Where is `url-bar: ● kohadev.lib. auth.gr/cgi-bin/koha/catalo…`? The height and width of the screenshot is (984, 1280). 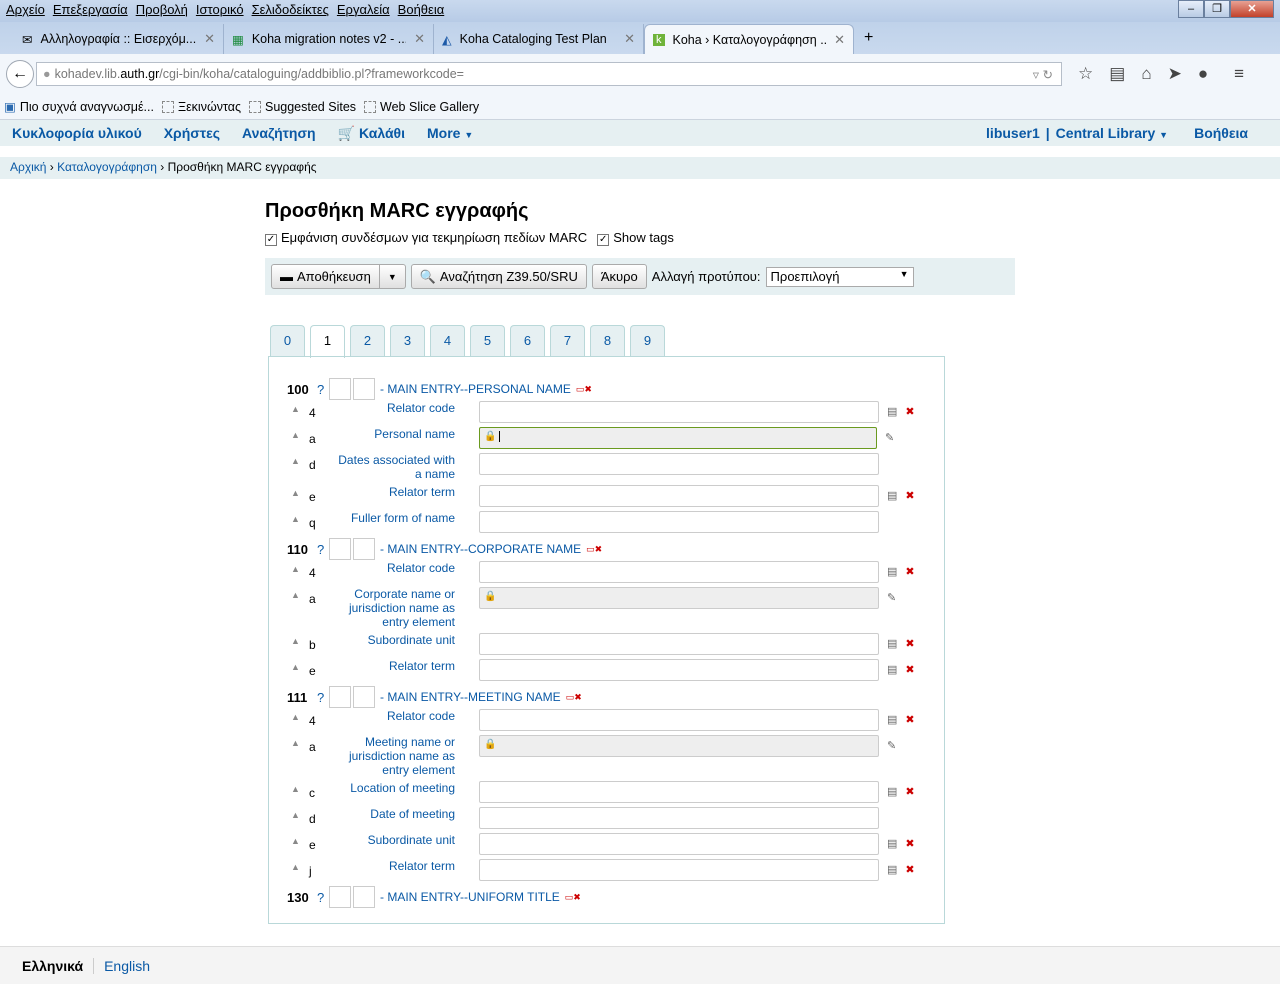
url-bar: ● kohadev.lib. auth.gr/cgi-bin/koha/catalo… is located at coordinates (549, 74).